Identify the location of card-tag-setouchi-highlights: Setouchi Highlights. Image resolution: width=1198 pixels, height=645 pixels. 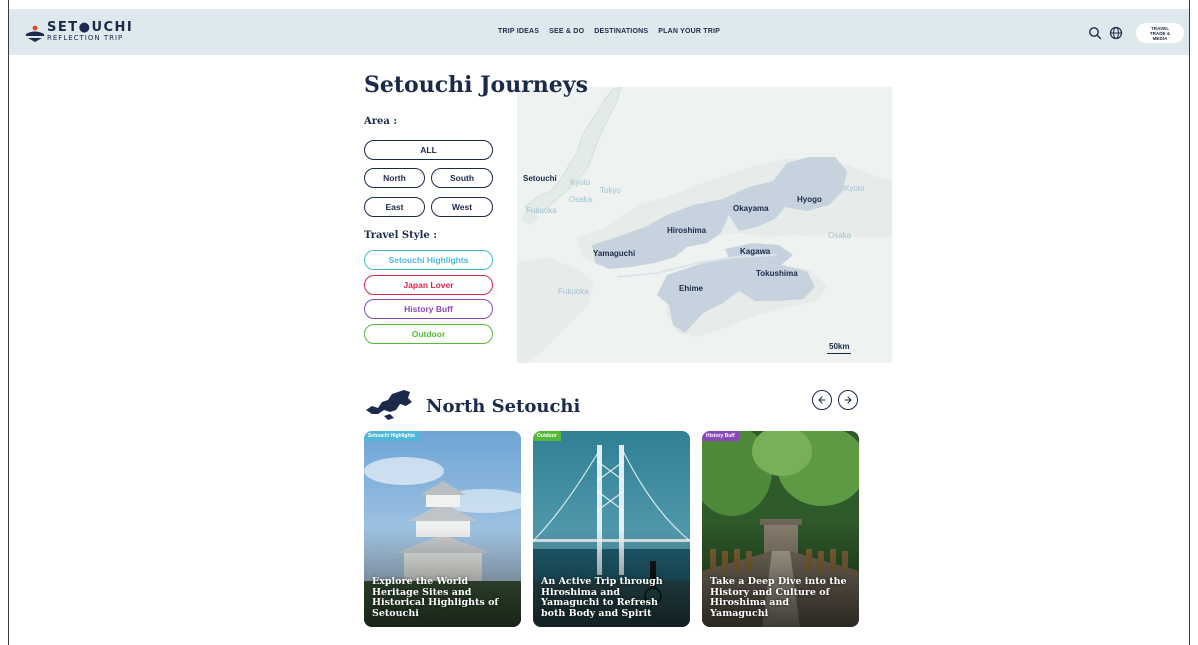
(391, 436).